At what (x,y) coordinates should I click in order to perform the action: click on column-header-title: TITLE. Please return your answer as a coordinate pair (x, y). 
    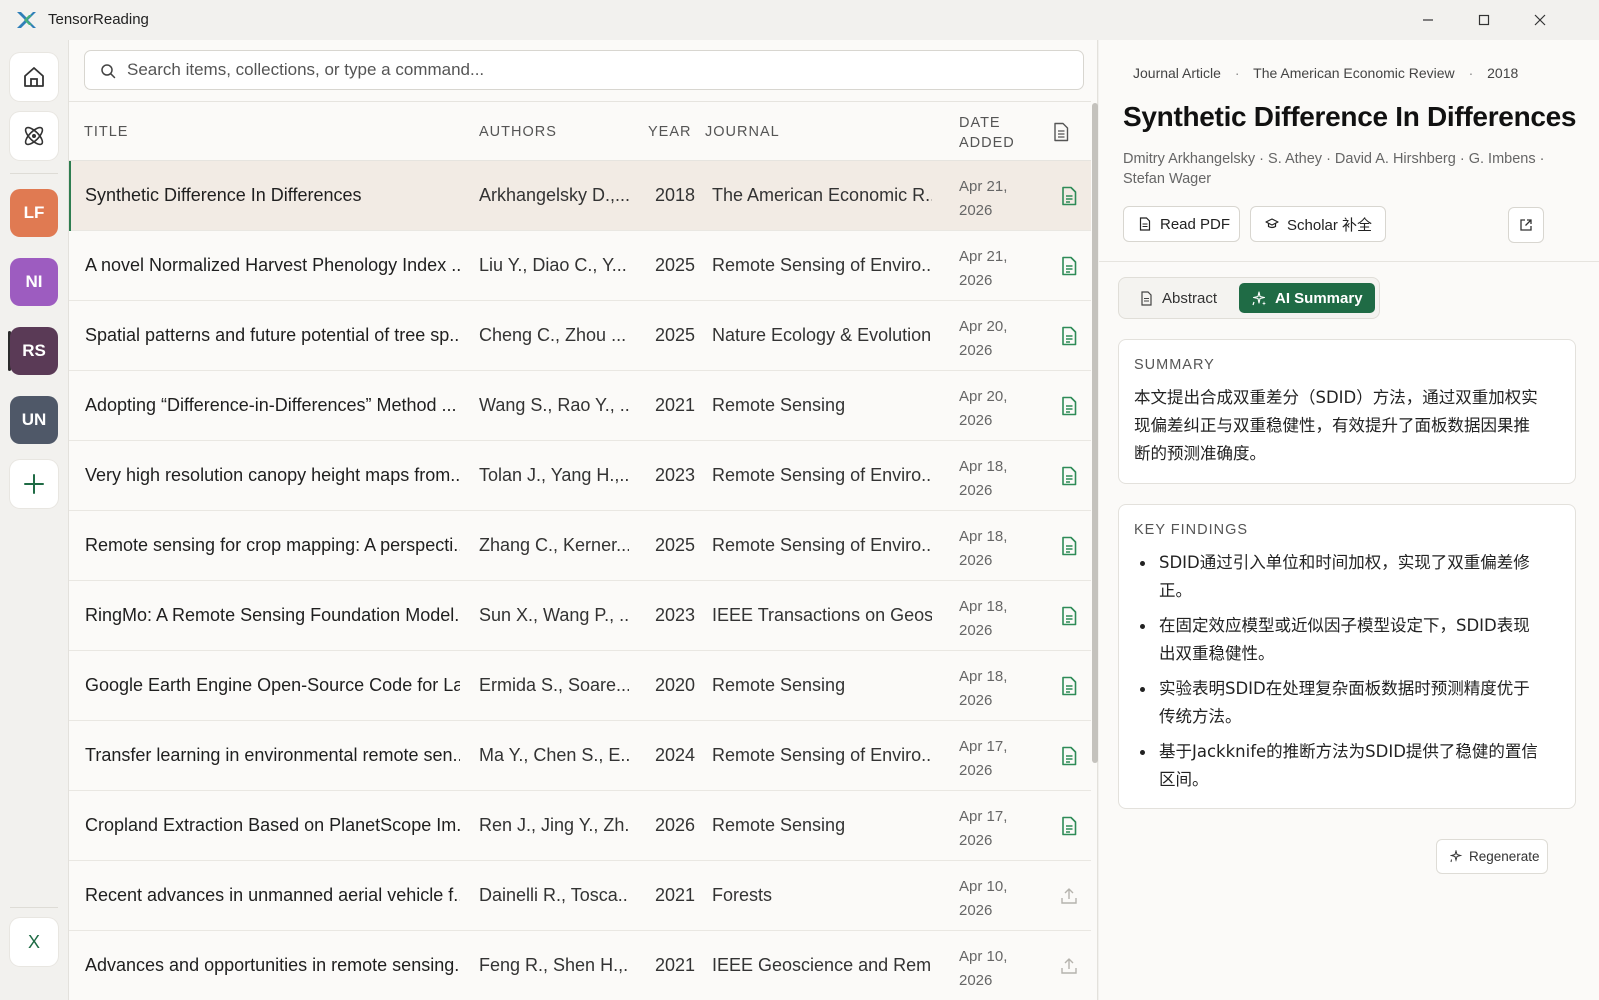
    Looking at the image, I should click on (106, 132).